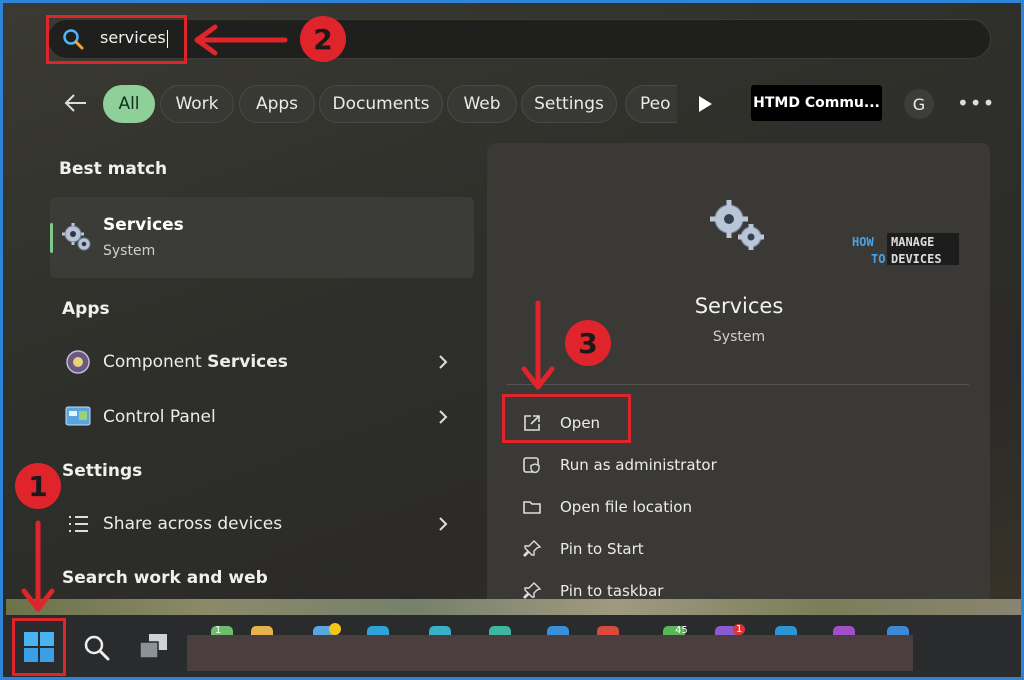 This screenshot has width=1024, height=680. What do you see at coordinates (739, 337) in the screenshot?
I see `details-subtitle: System` at bounding box center [739, 337].